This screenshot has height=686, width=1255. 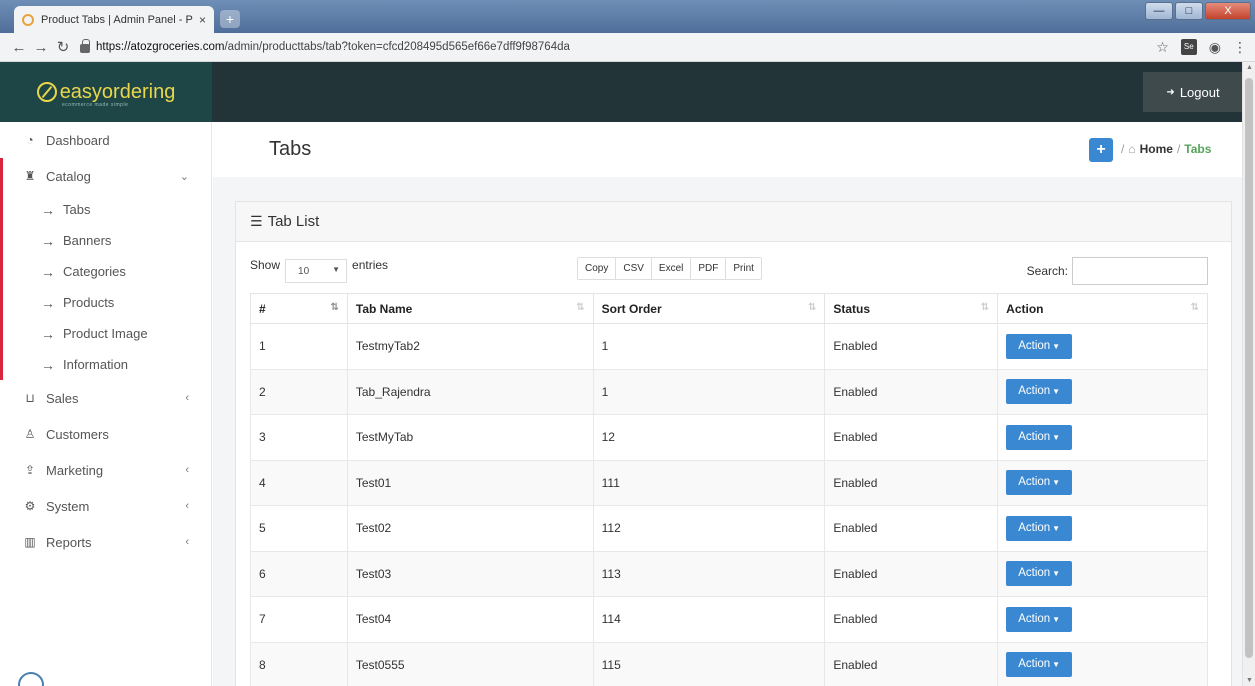 What do you see at coordinates (105, 398) in the screenshot?
I see `sidebar-item-sales: ⊔ Sales ‹` at bounding box center [105, 398].